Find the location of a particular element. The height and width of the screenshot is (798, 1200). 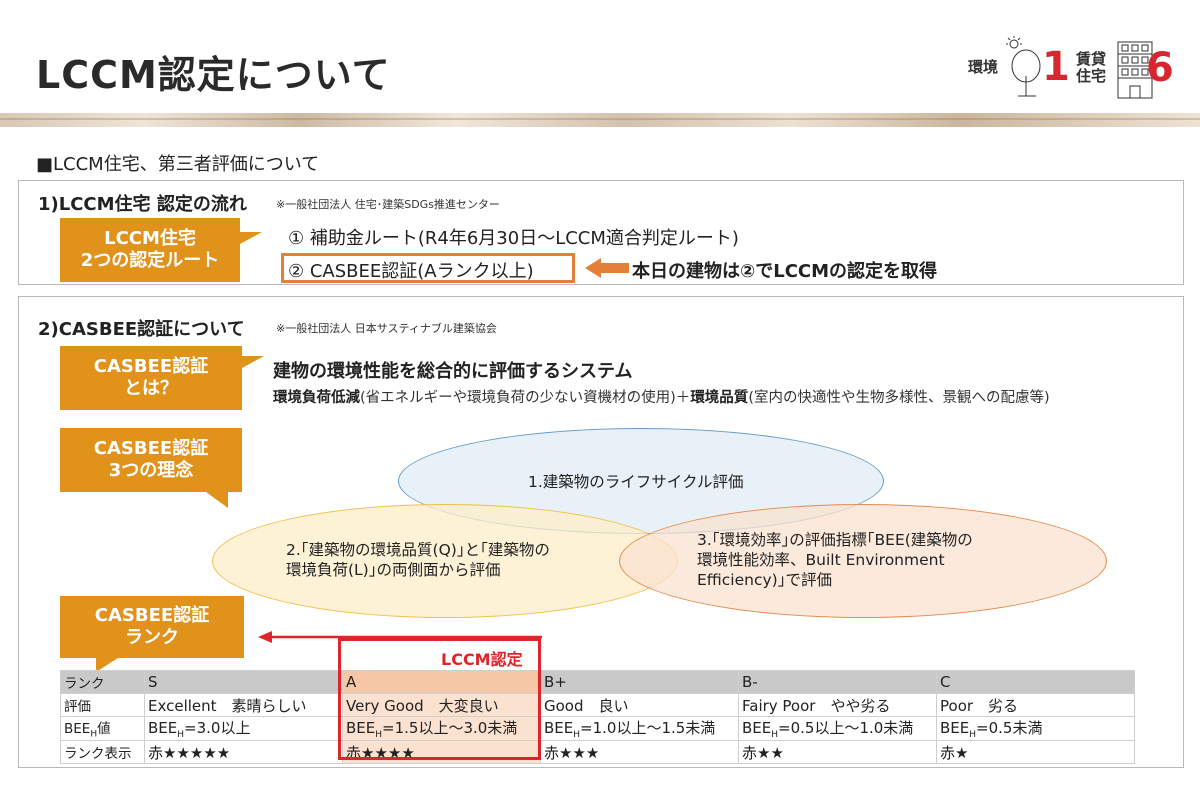

route-1: ① 補助金ルート(R4年6月30日～LCCM適合判定ルート) is located at coordinates (513, 238).